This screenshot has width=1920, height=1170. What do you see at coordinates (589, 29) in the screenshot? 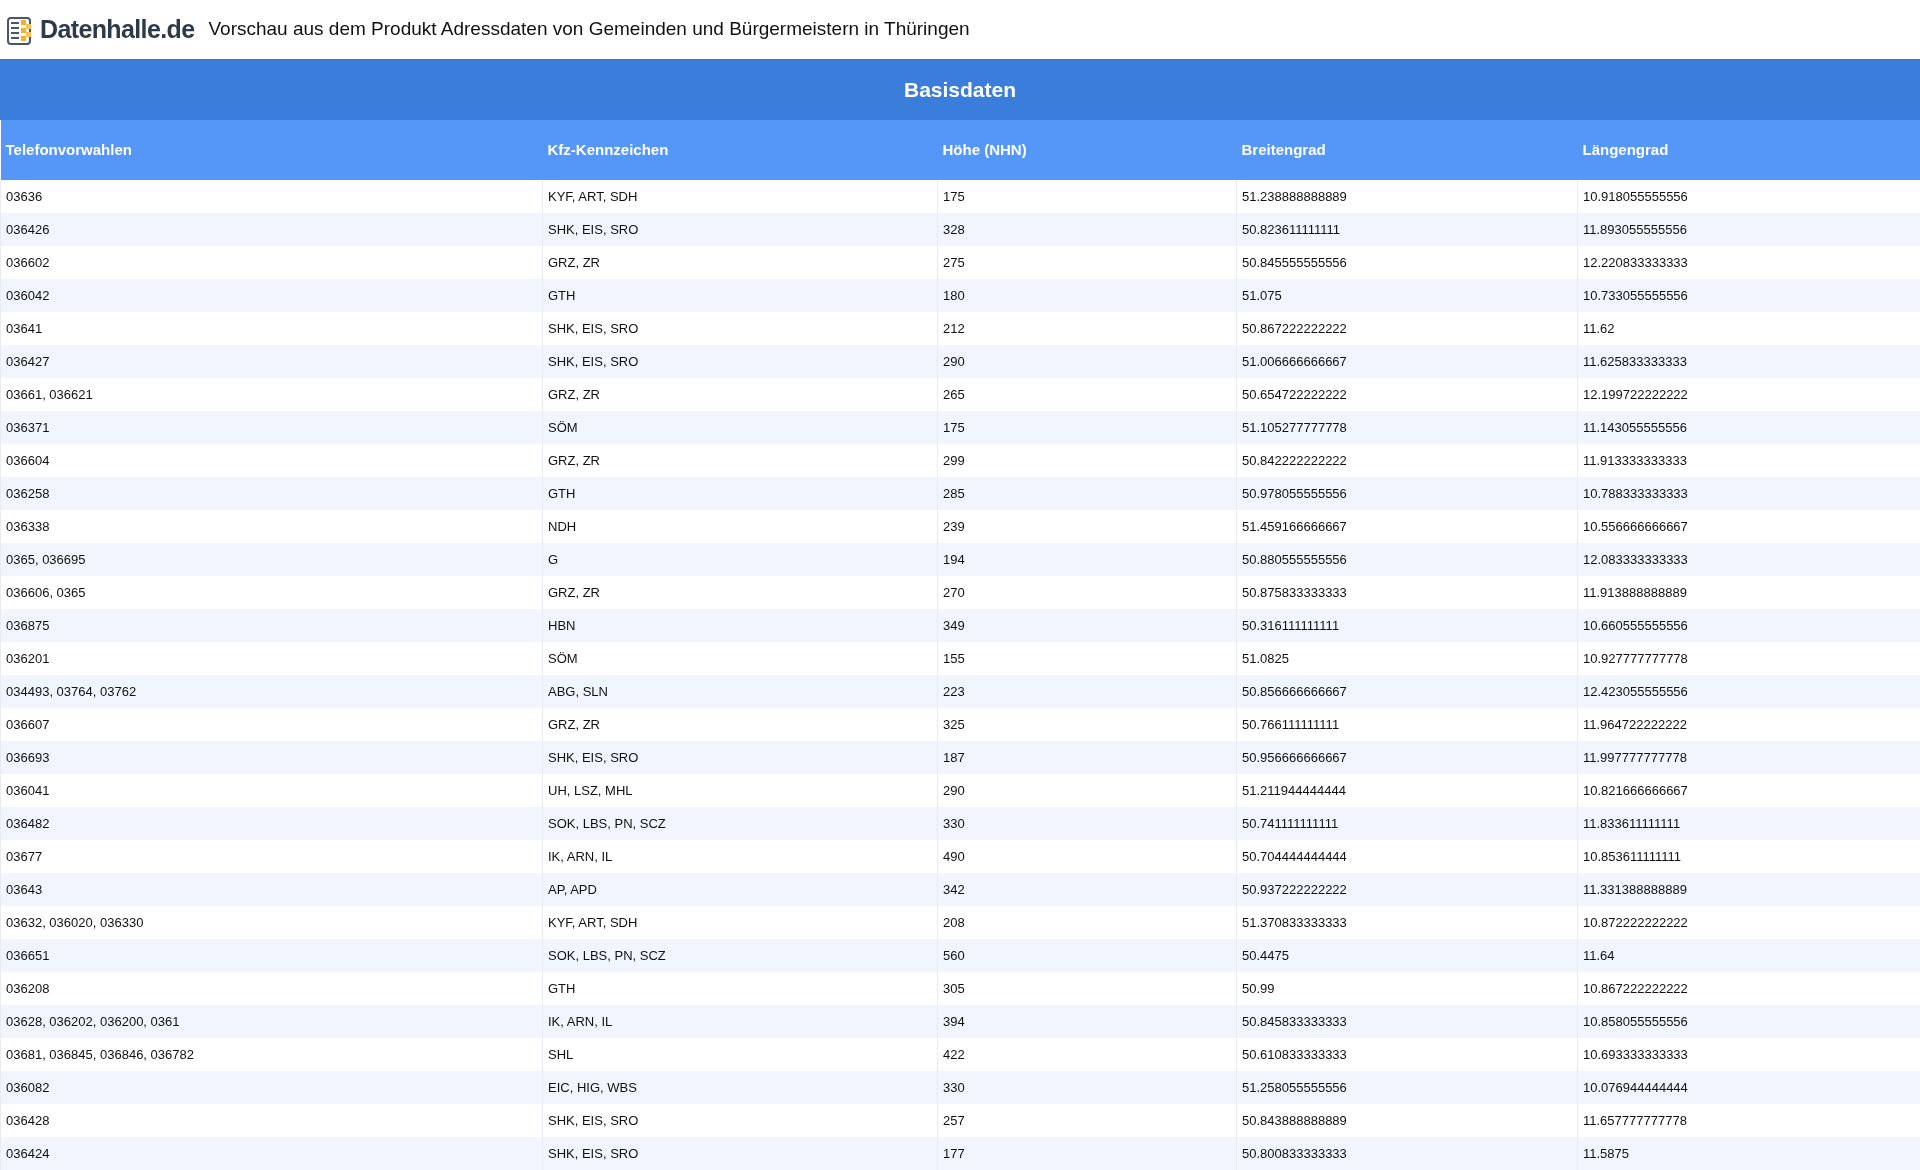
I see `page-title: Vorschau aus dem Produkt Adressdaten von Gemeinden und Bürgermeistern in Thüringen` at bounding box center [589, 29].